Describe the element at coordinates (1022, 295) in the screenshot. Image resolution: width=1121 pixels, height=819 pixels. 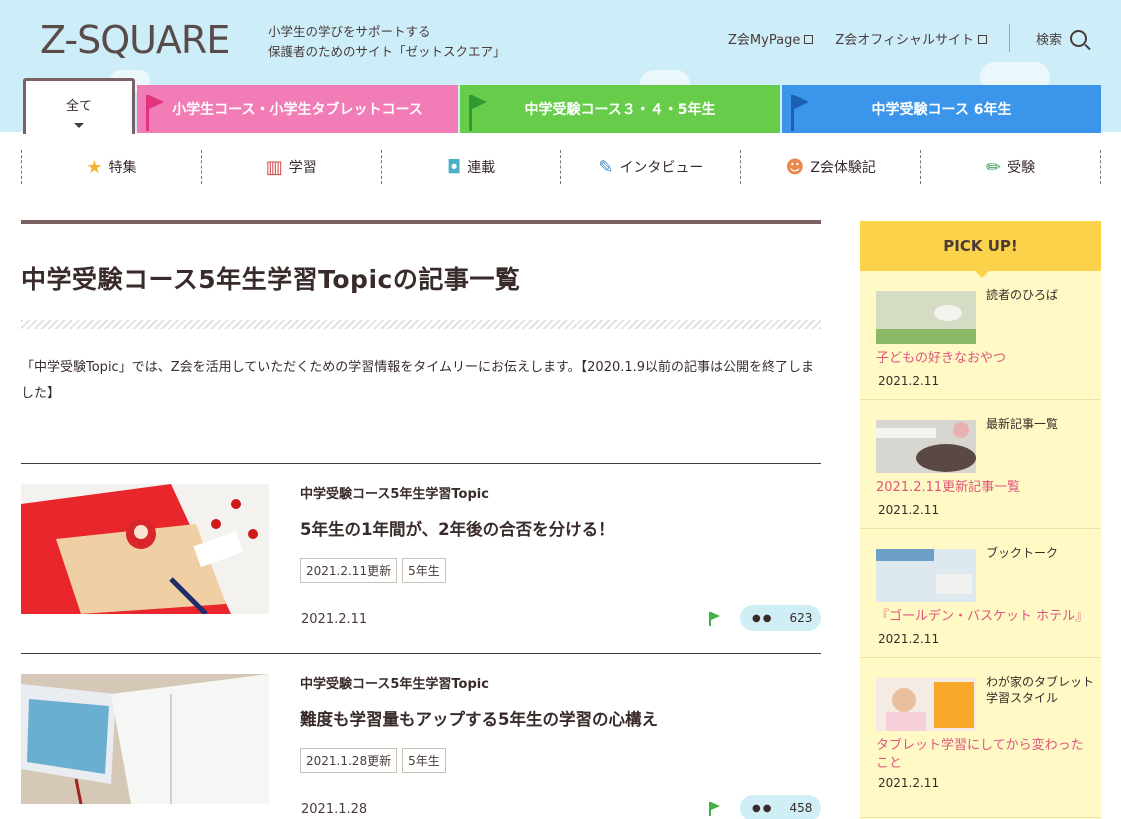
I see `pickup-category: 読者のひろば` at that location.